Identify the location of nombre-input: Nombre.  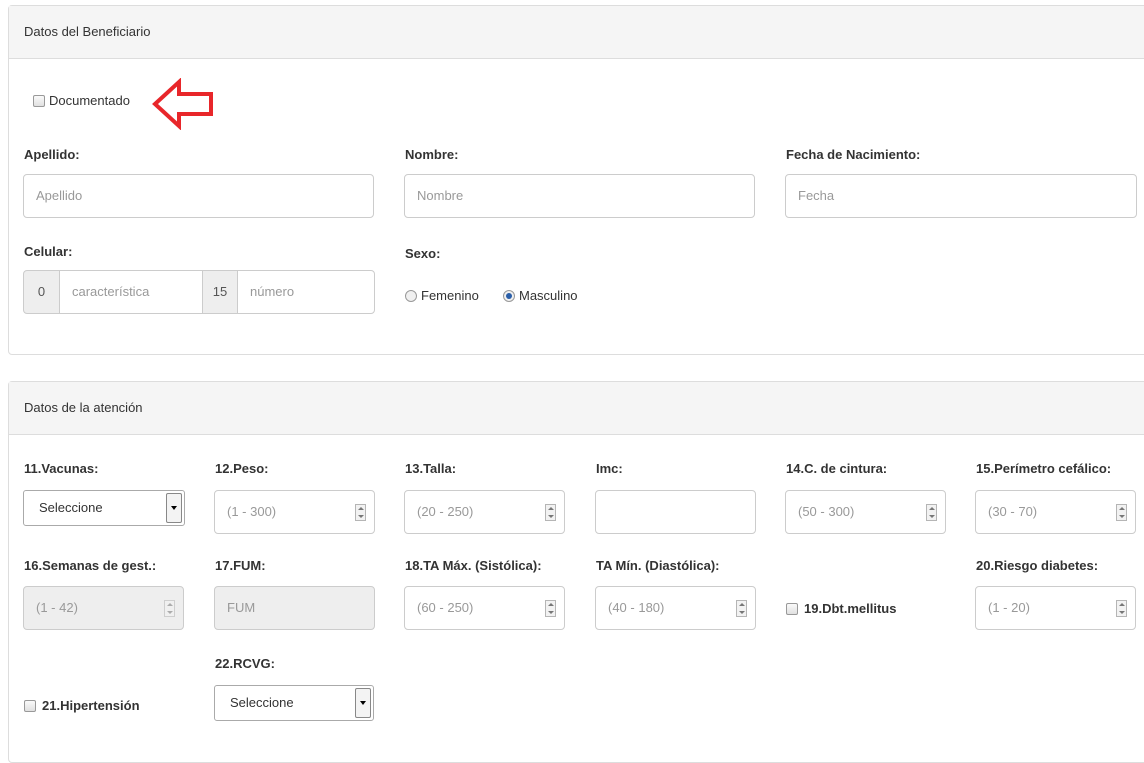
(579, 196).